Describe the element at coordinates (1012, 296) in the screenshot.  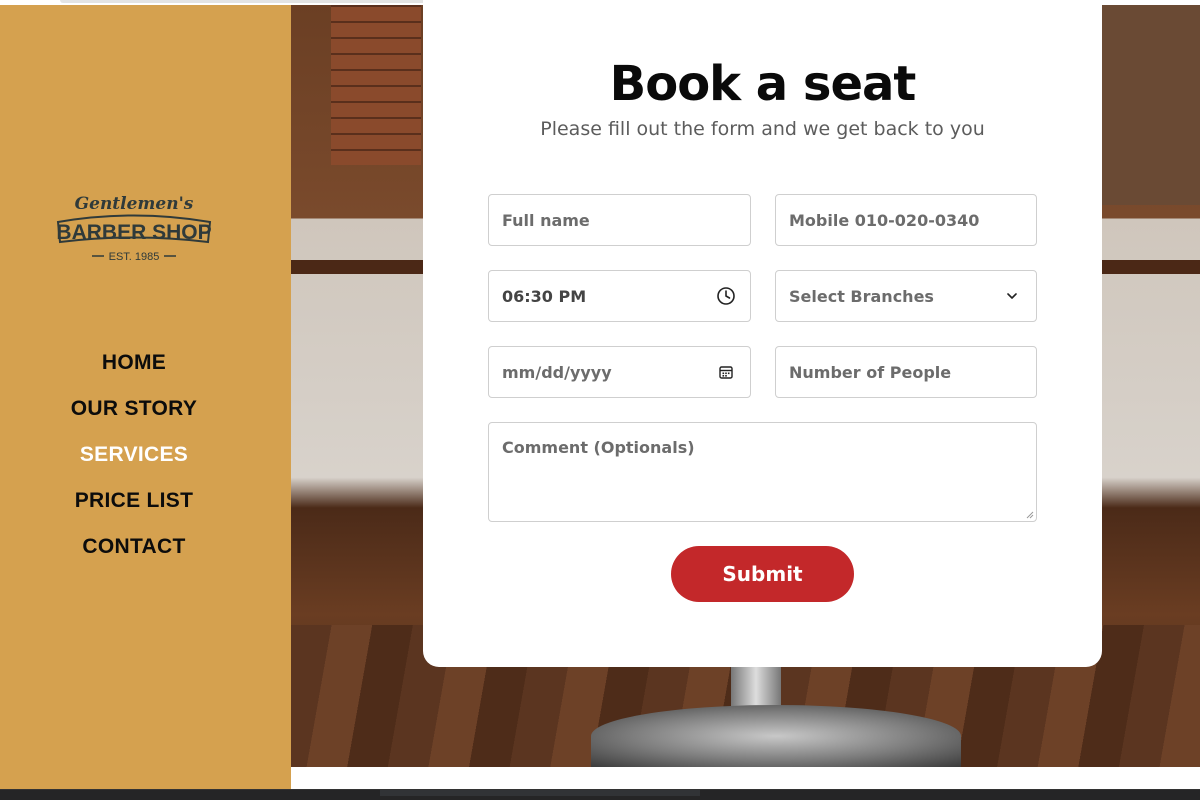
I see `chevron-down-icon` at that location.